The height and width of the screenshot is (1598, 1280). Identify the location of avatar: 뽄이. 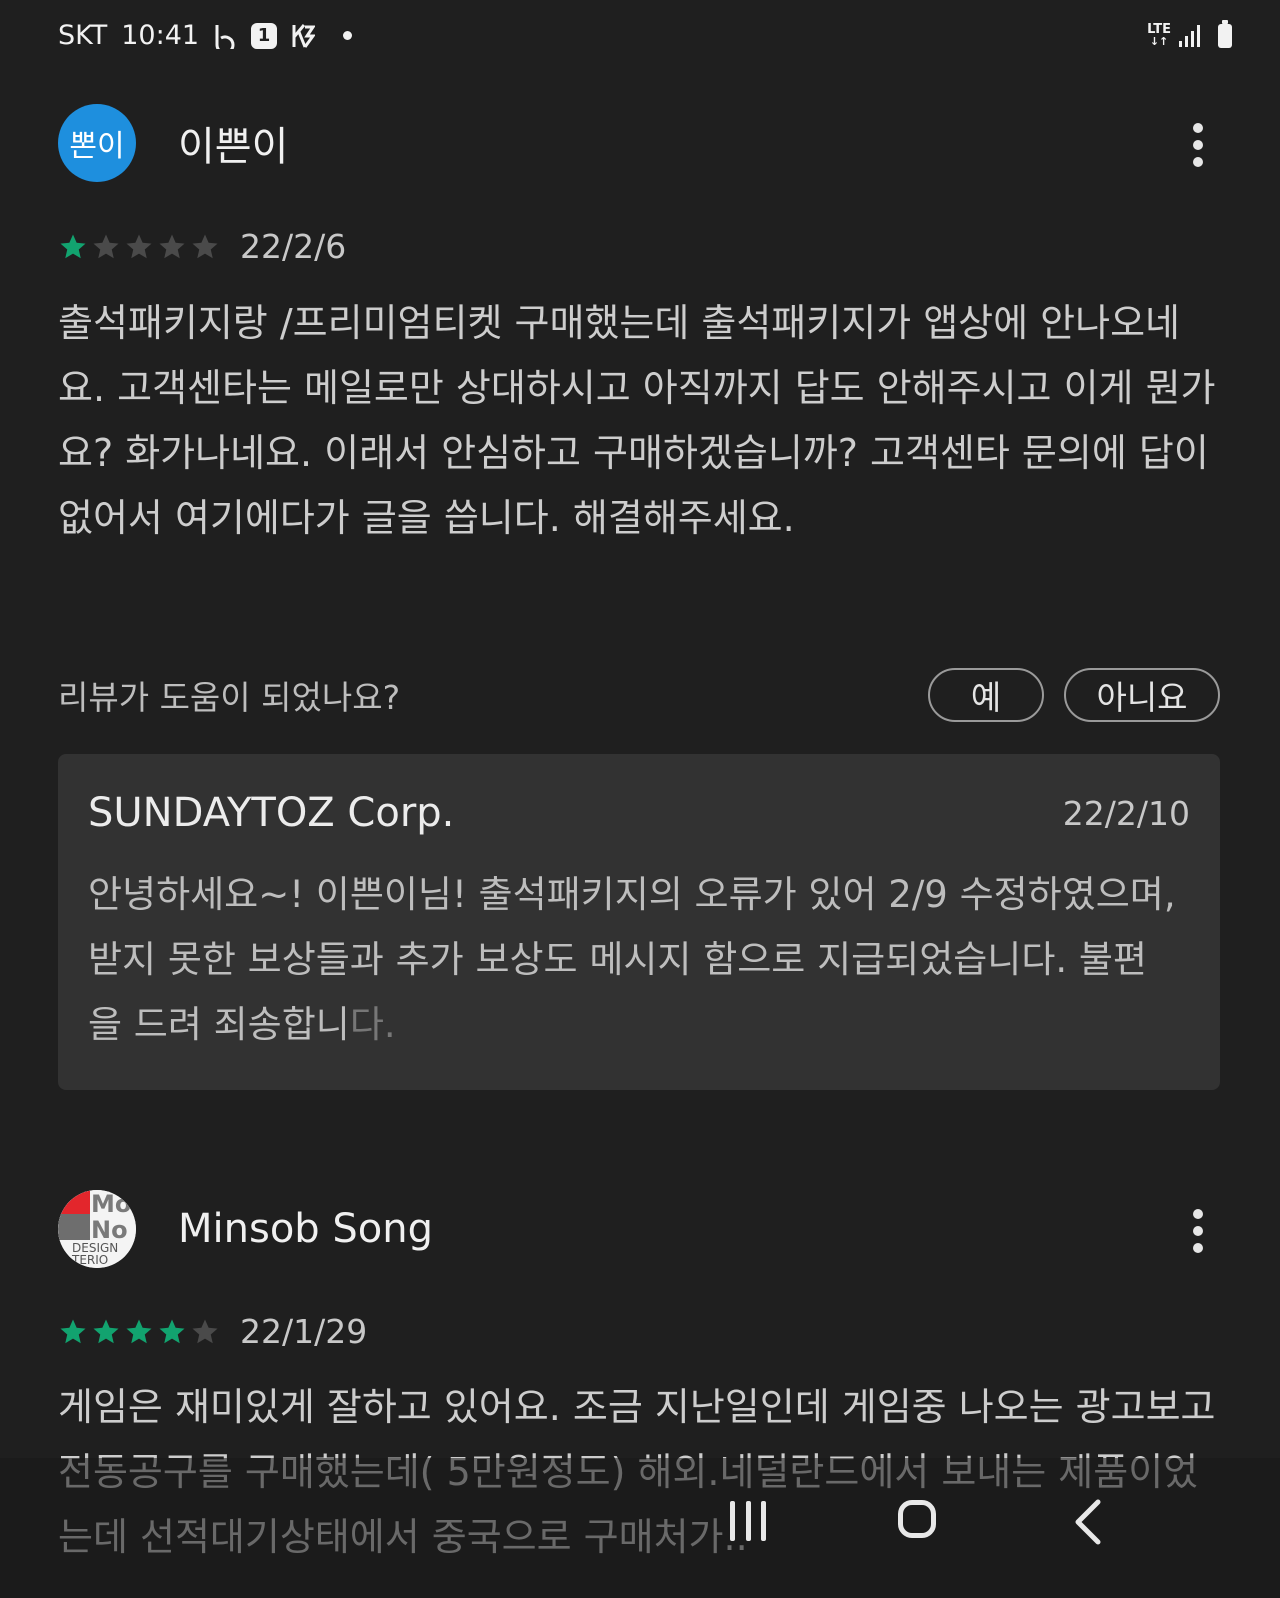
(97, 143).